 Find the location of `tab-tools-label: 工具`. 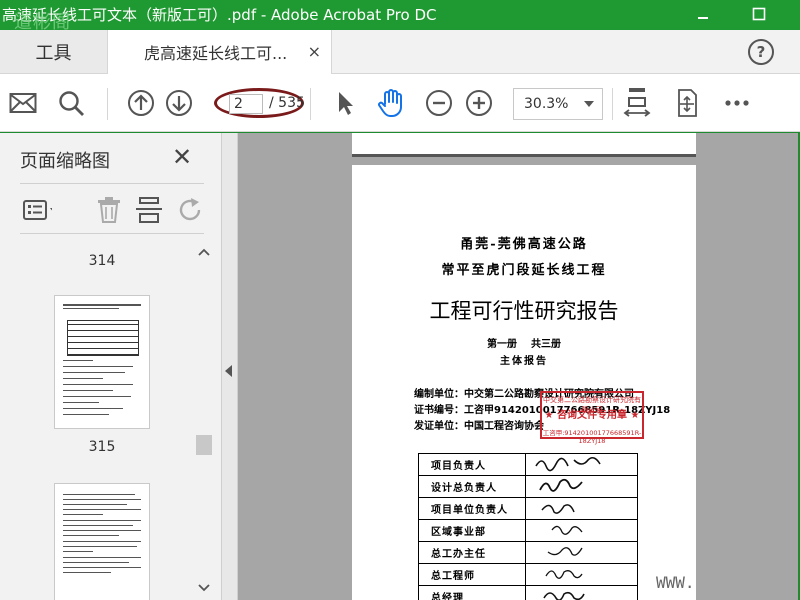

tab-tools-label: 工具 is located at coordinates (53, 53).